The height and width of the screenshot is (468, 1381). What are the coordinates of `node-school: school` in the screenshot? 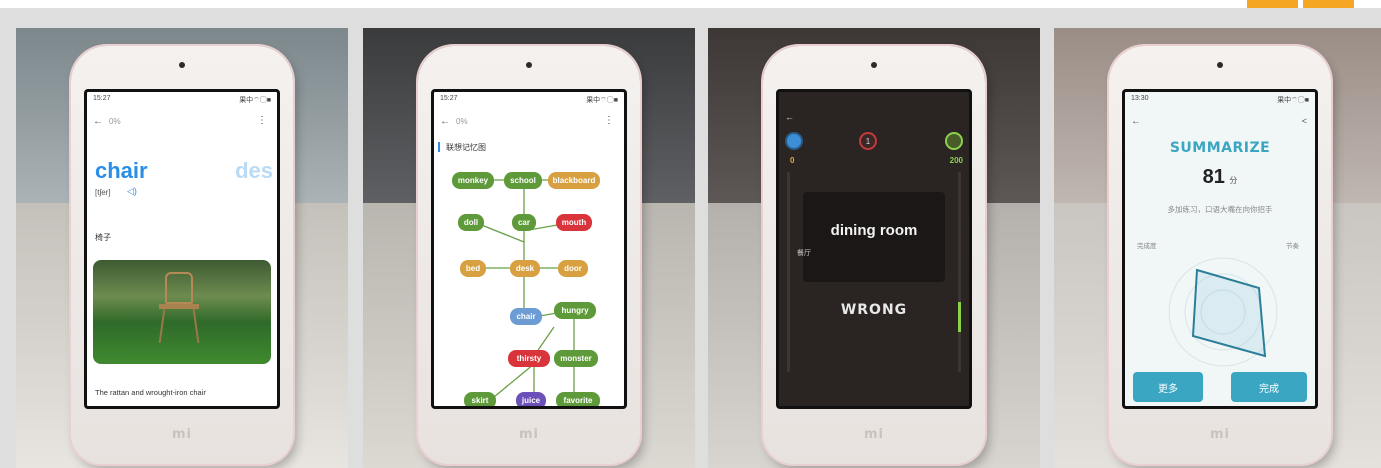 It's located at (523, 180).